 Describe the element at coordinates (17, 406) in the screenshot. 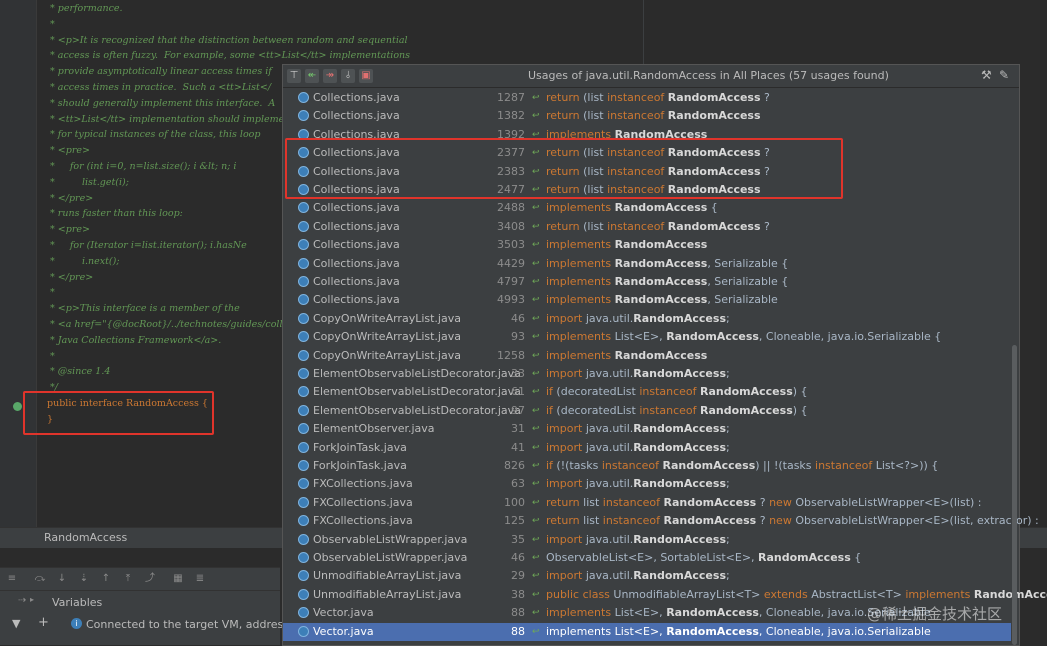

I see `implementation-marker-icon` at that location.